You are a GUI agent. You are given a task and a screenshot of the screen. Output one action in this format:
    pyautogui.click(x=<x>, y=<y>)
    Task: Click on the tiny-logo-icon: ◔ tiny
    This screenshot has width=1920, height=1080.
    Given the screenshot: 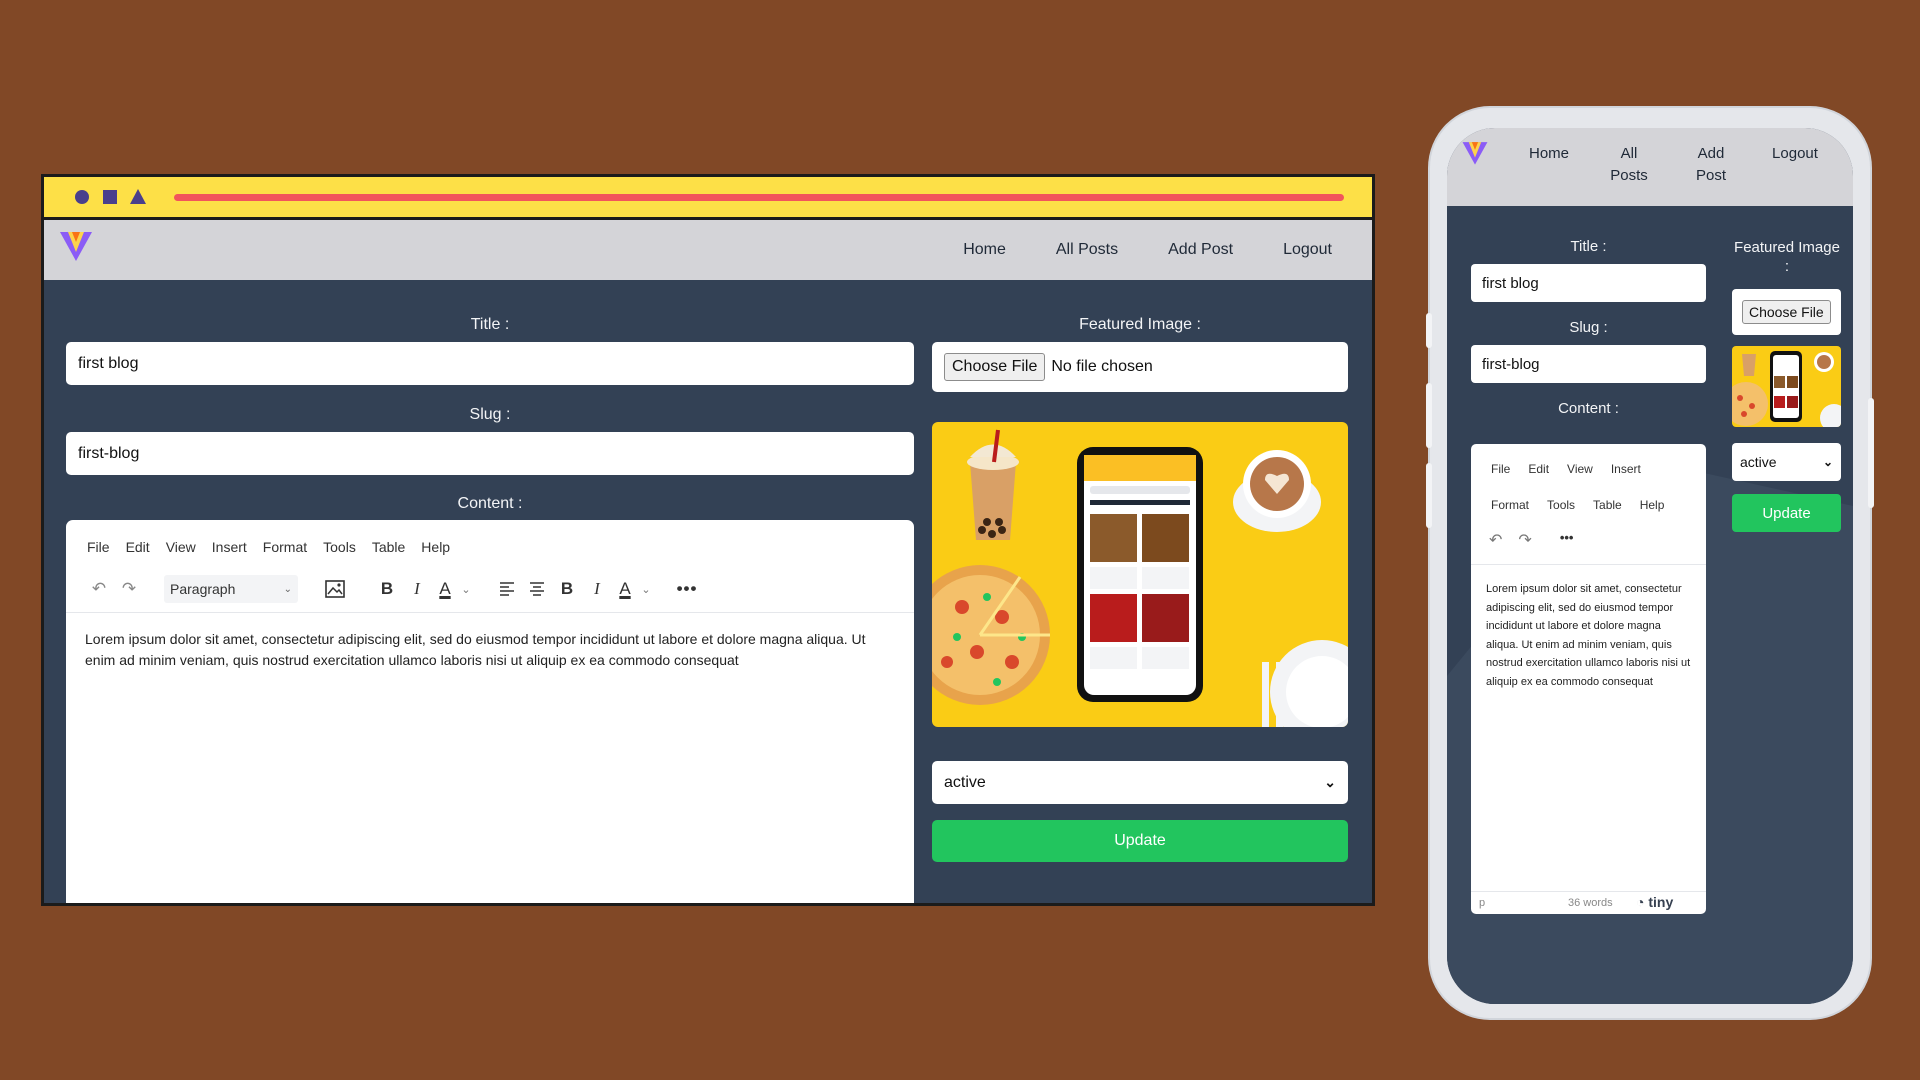 What is the action you would take?
    pyautogui.click(x=1654, y=902)
    